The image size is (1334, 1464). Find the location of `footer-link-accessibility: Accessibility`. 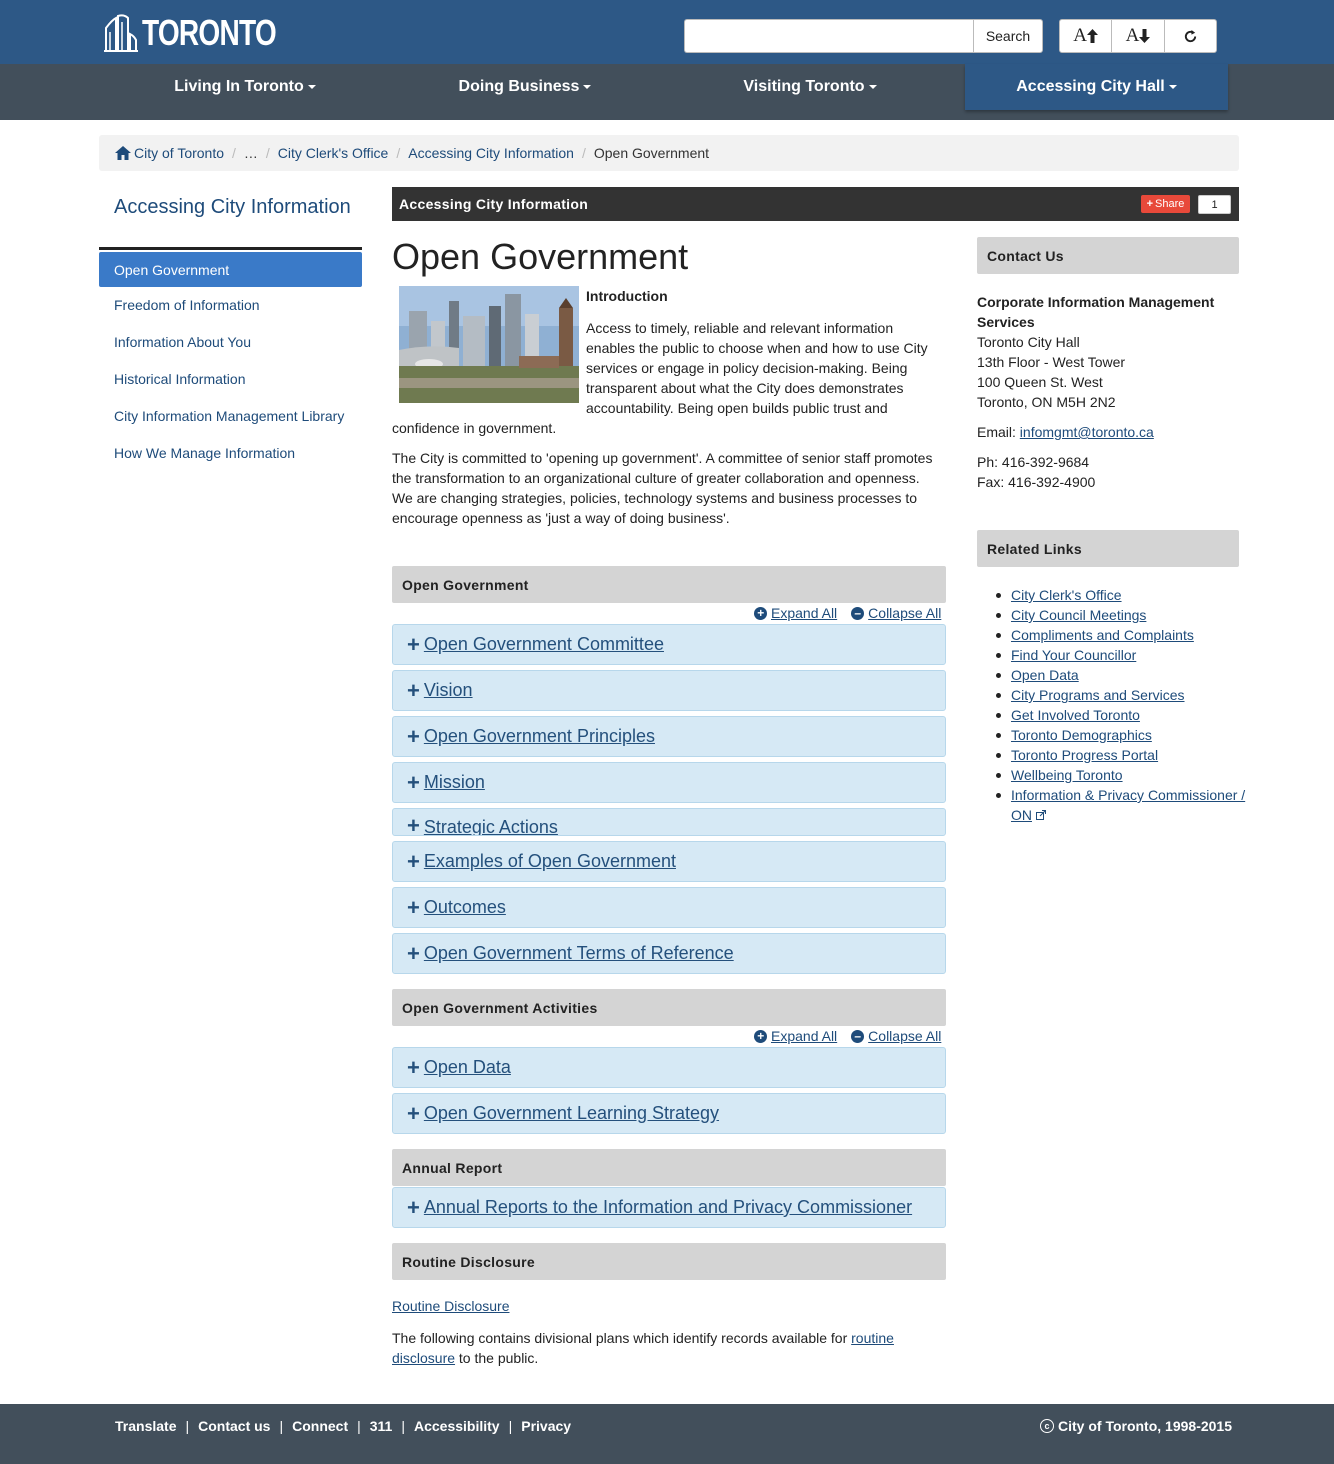

footer-link-accessibility: Accessibility is located at coordinates (457, 1426).